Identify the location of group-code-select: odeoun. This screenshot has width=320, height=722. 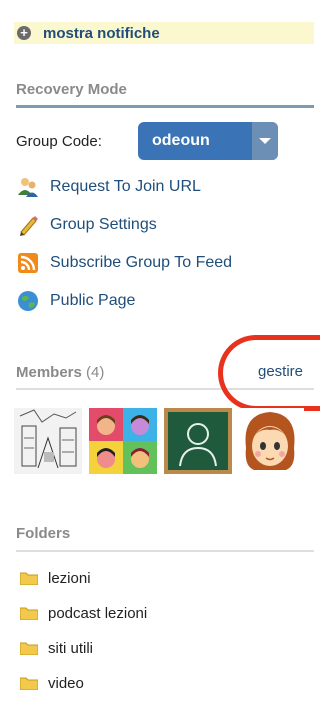
(208, 141).